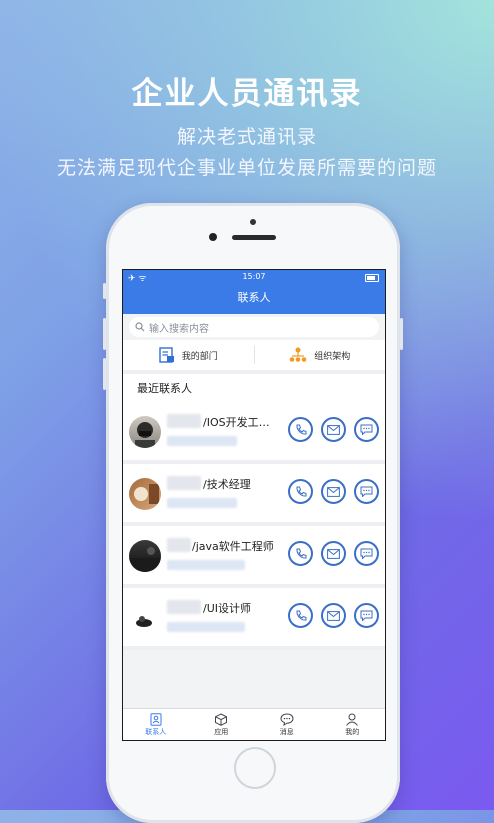 This screenshot has width=494, height=823. What do you see at coordinates (352, 719) in the screenshot?
I see `person-icon` at bounding box center [352, 719].